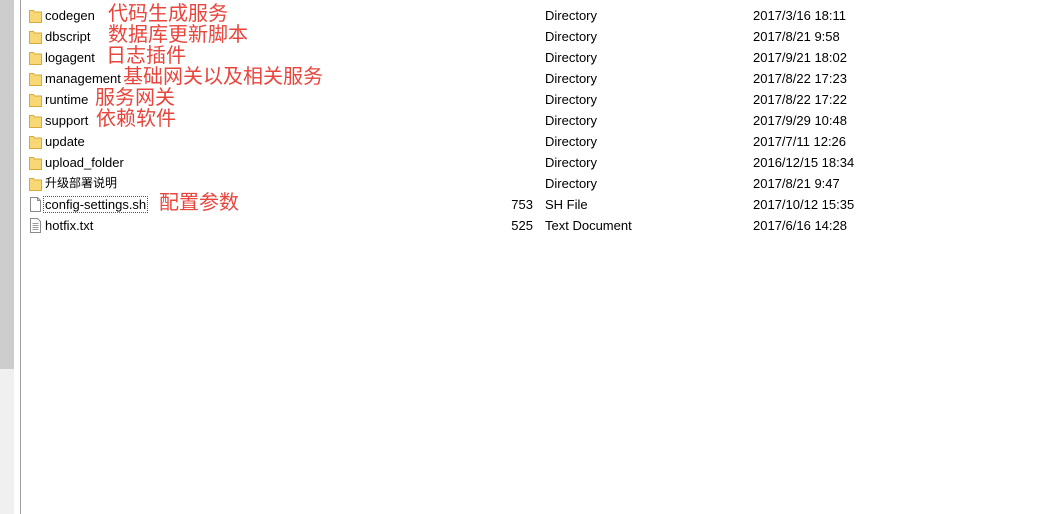  Describe the element at coordinates (68, 36) in the screenshot. I see `file-name: dbscript` at that location.